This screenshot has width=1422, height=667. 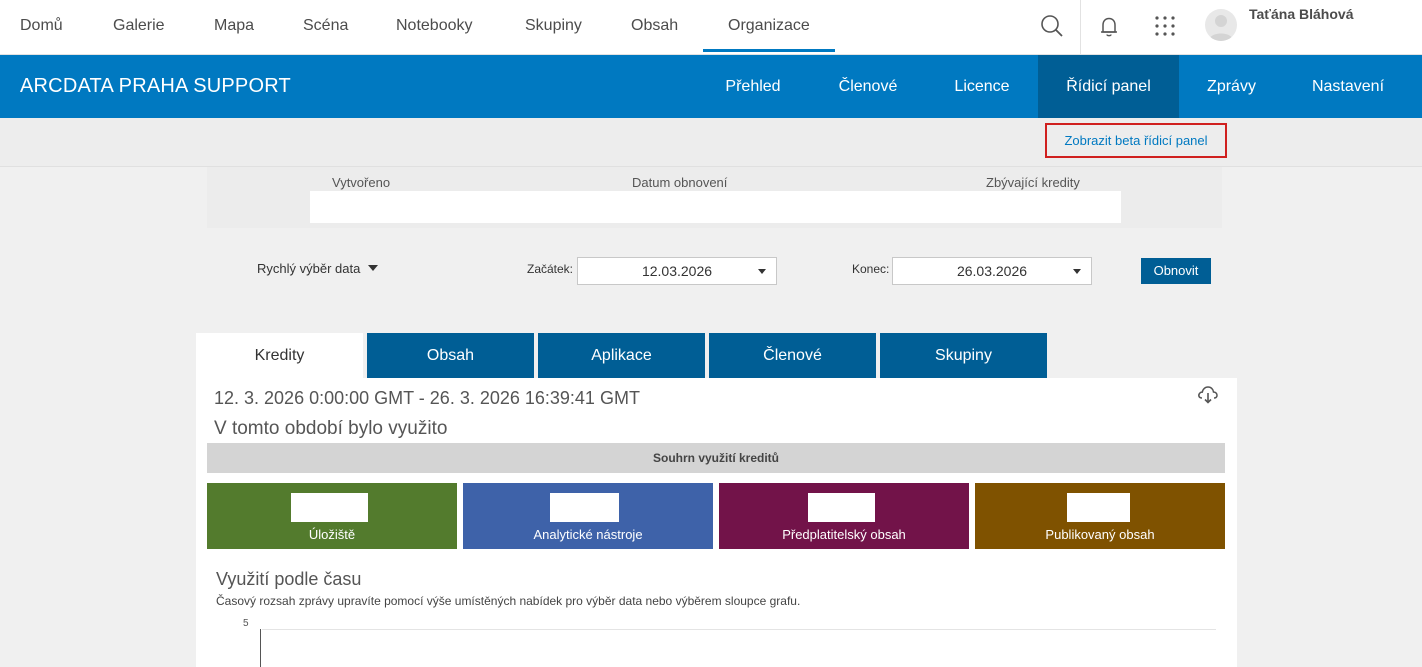 I want to click on quick-date-label: Rychlý výběr data, so click(x=309, y=268).